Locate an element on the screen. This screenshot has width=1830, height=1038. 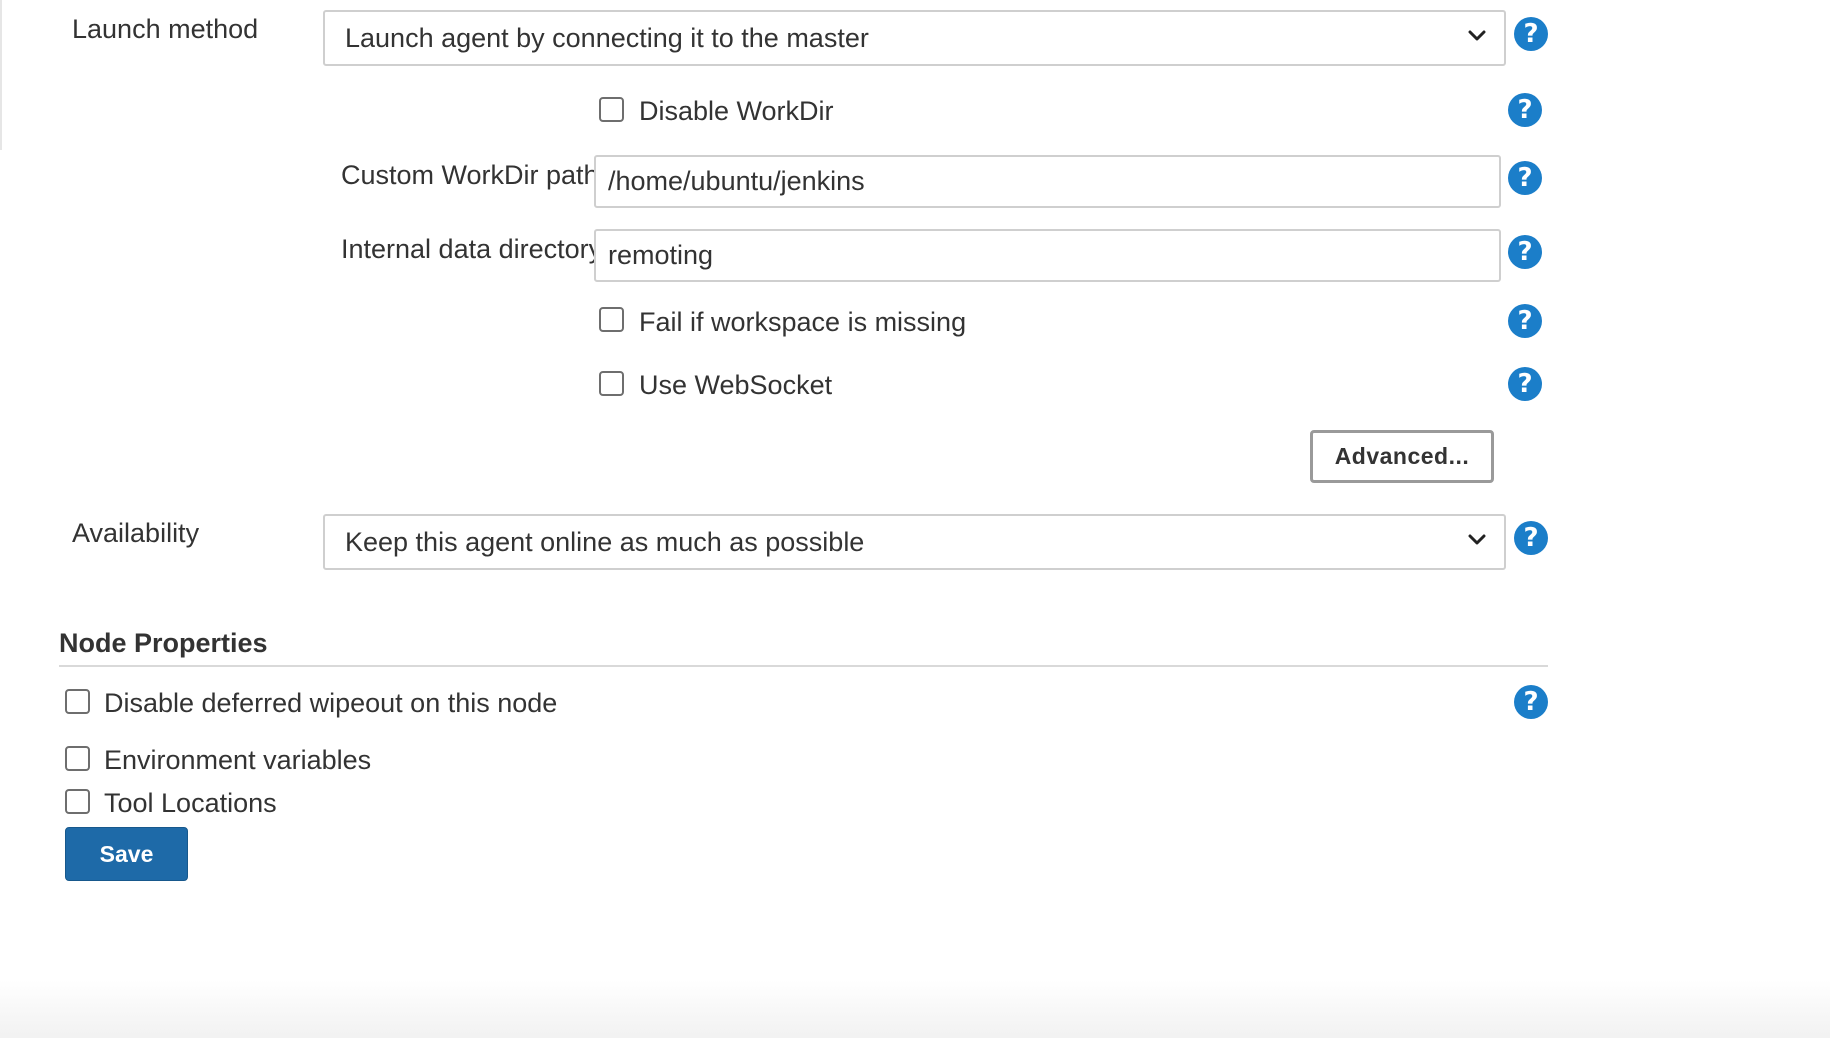
environment-variables-checkbox is located at coordinates (77, 758).